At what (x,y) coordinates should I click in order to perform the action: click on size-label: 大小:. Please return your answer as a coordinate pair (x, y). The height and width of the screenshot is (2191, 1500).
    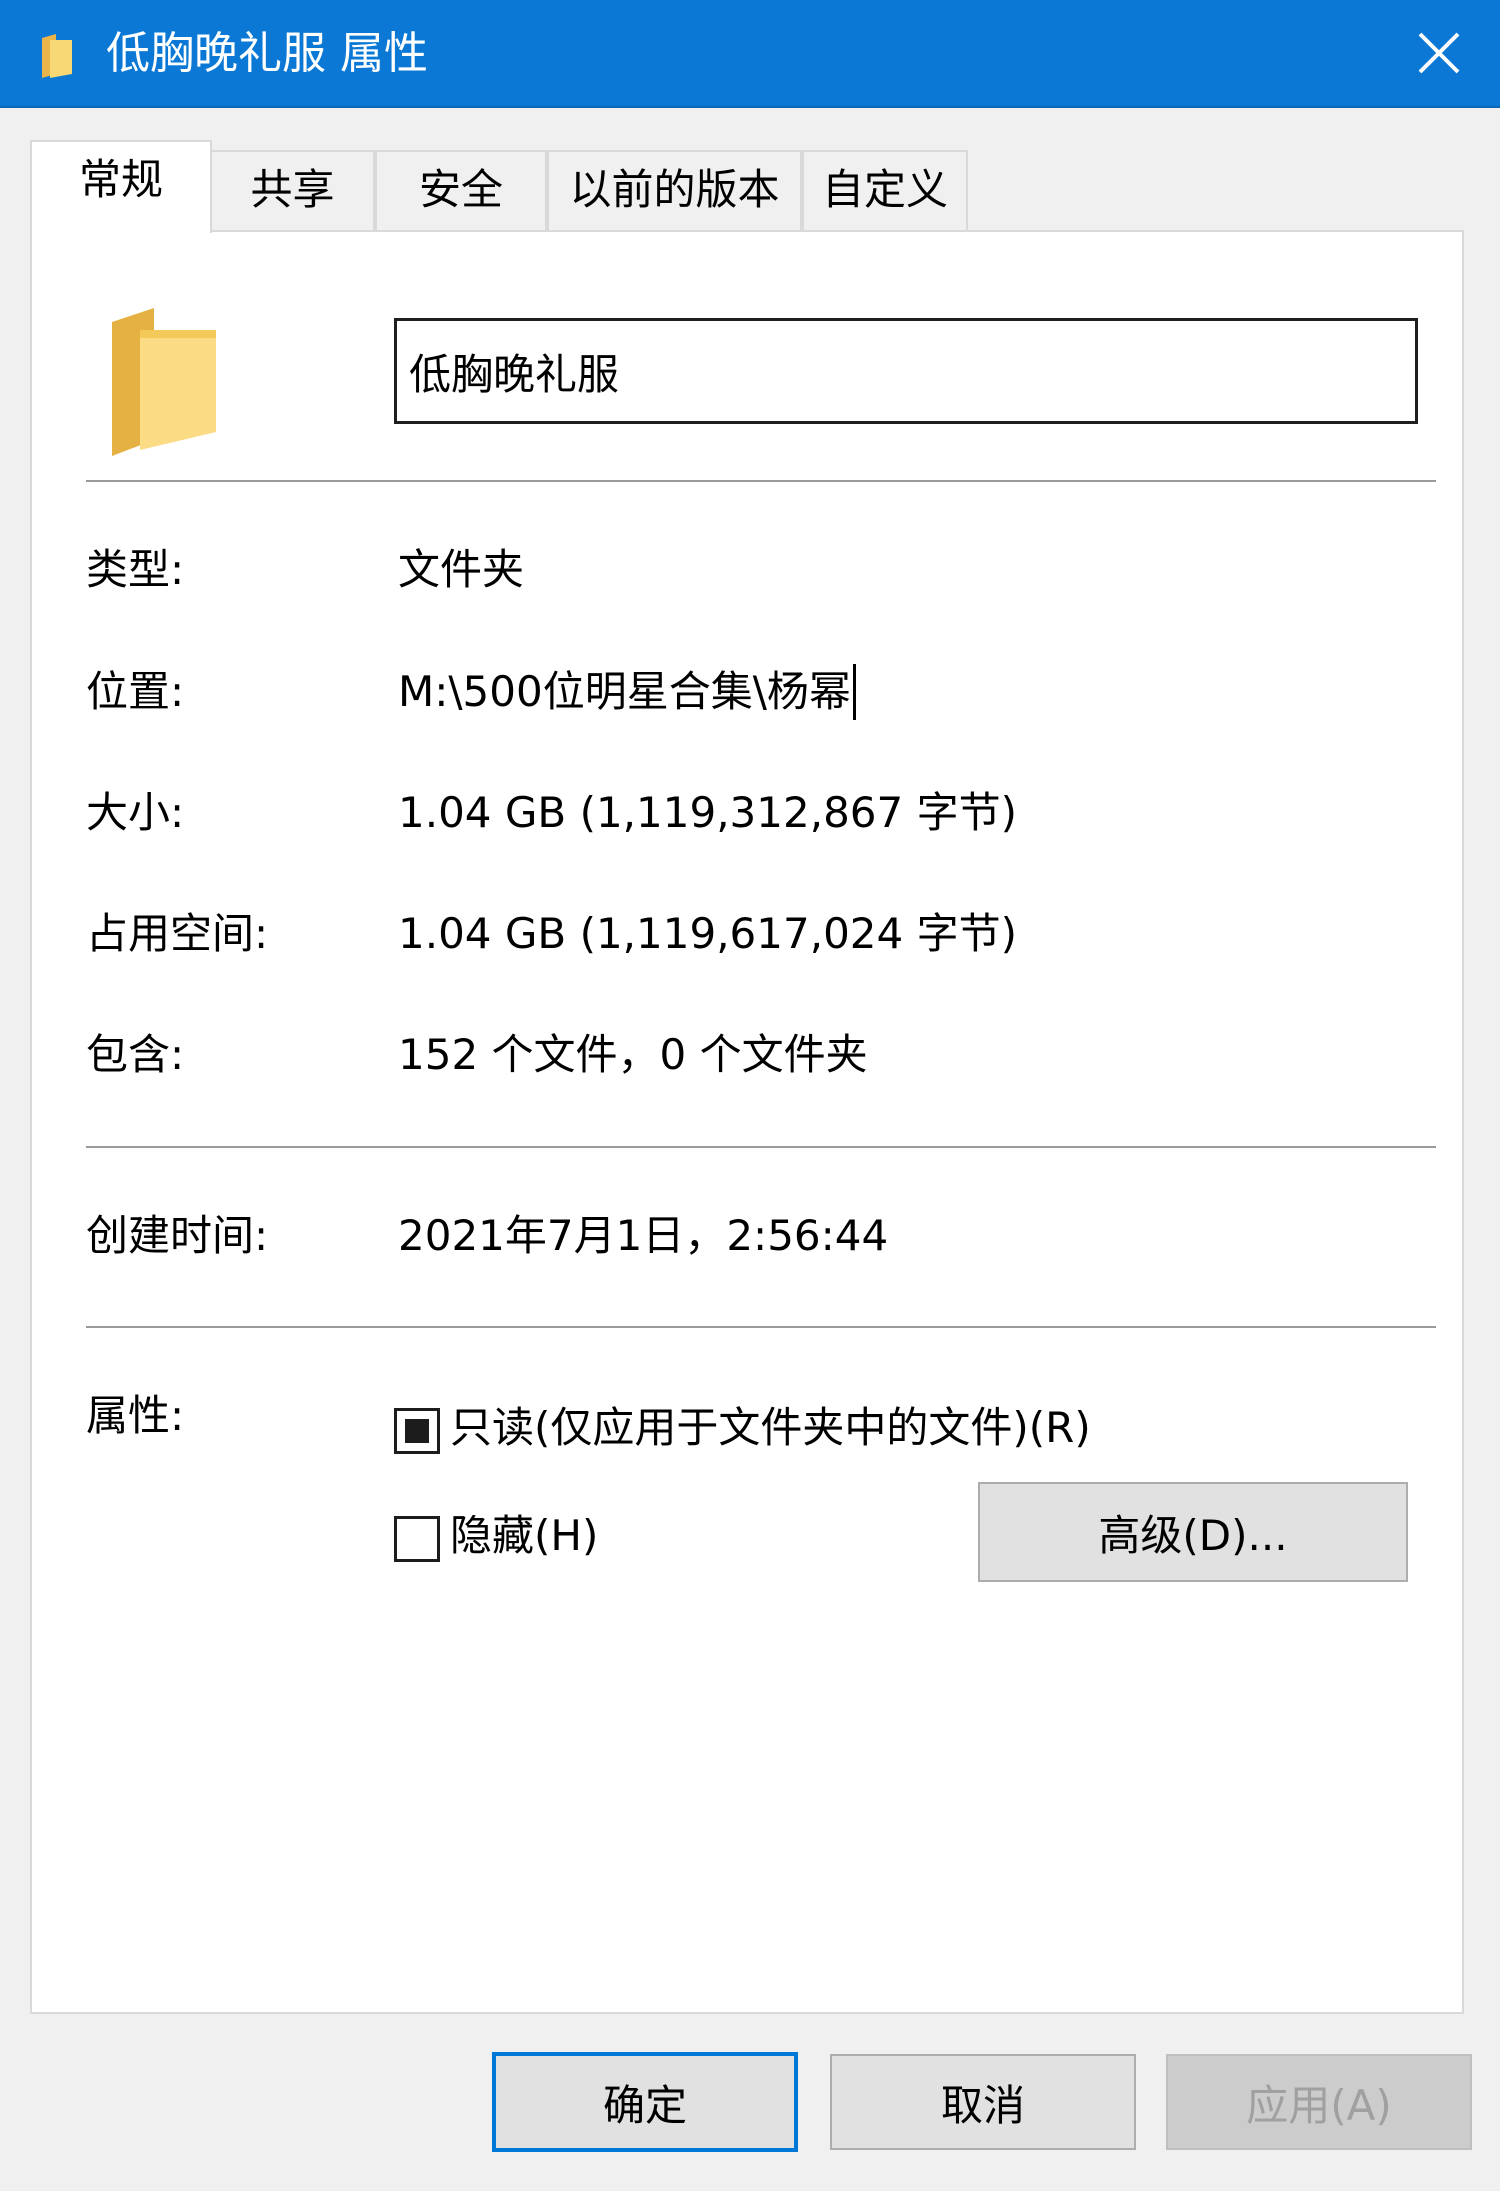
    Looking at the image, I should click on (135, 812).